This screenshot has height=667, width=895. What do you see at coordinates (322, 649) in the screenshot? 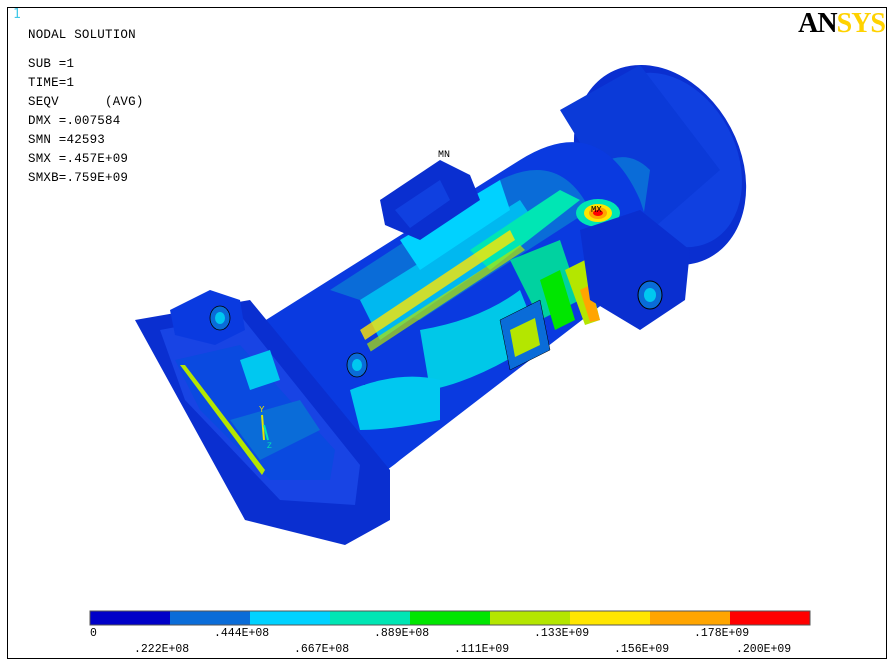
I see `legend-label-bottom: .667E+08` at bounding box center [322, 649].